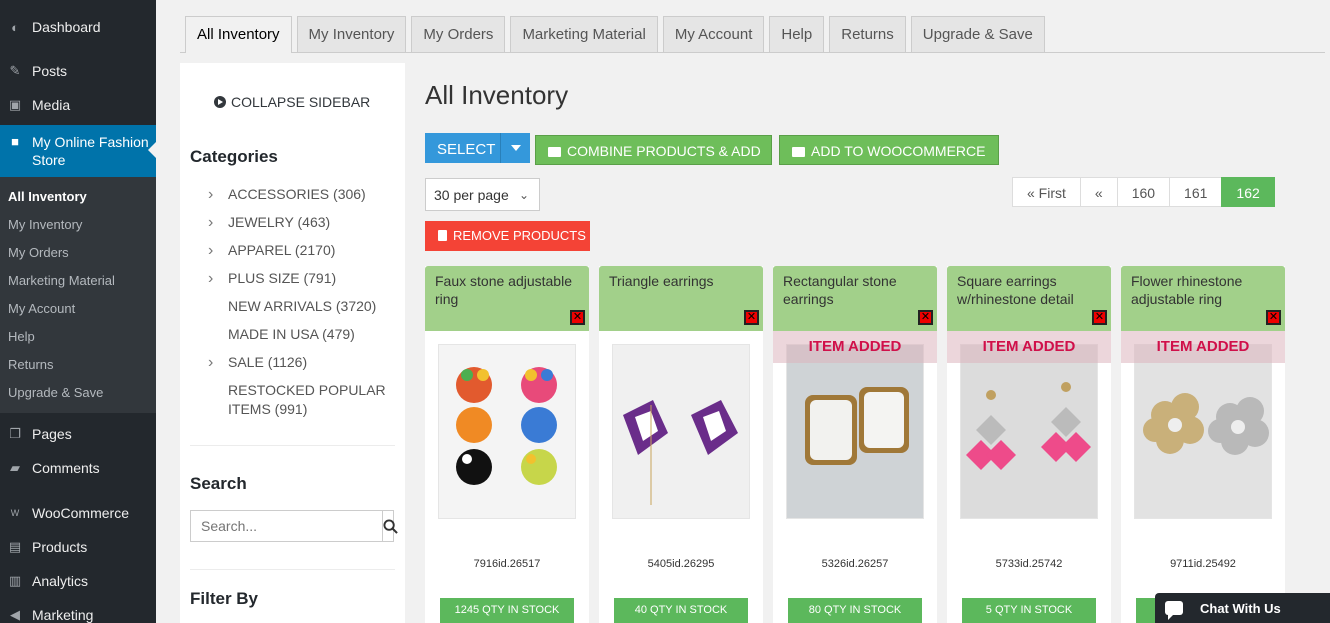 The height and width of the screenshot is (623, 1330). Describe the element at coordinates (855, 564) in the screenshot. I see `product-id: 5326id.26257` at that location.